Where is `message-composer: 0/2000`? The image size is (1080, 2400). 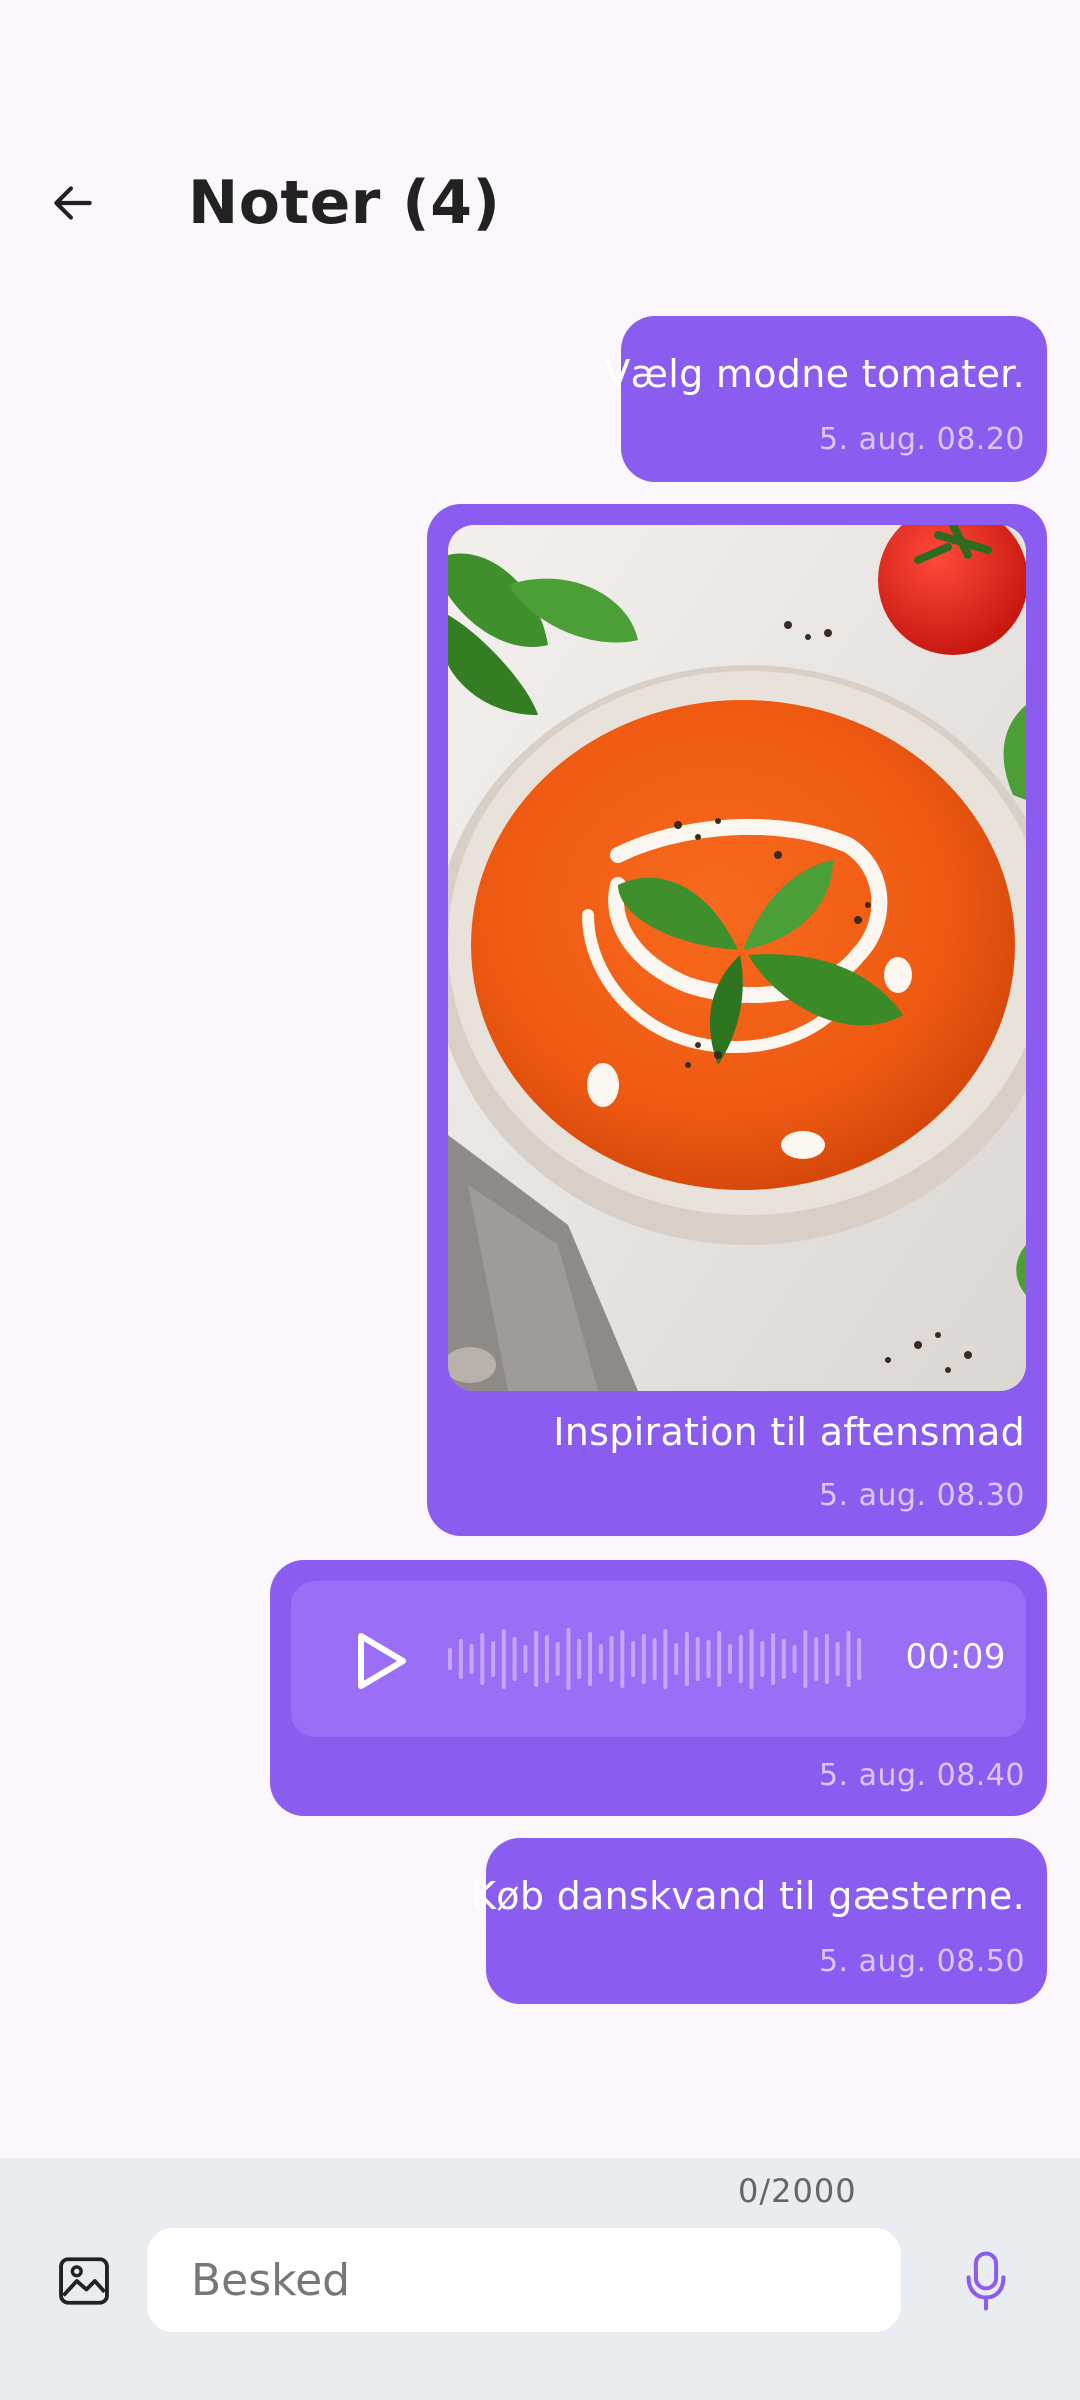 message-composer: 0/2000 is located at coordinates (540, 2279).